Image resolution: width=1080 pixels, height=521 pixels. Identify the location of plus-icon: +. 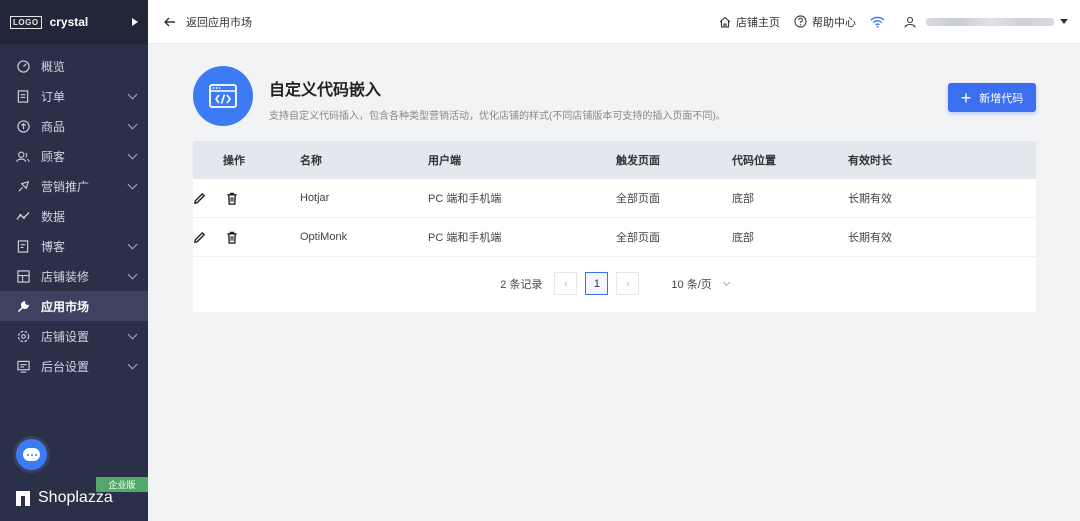
(966, 97).